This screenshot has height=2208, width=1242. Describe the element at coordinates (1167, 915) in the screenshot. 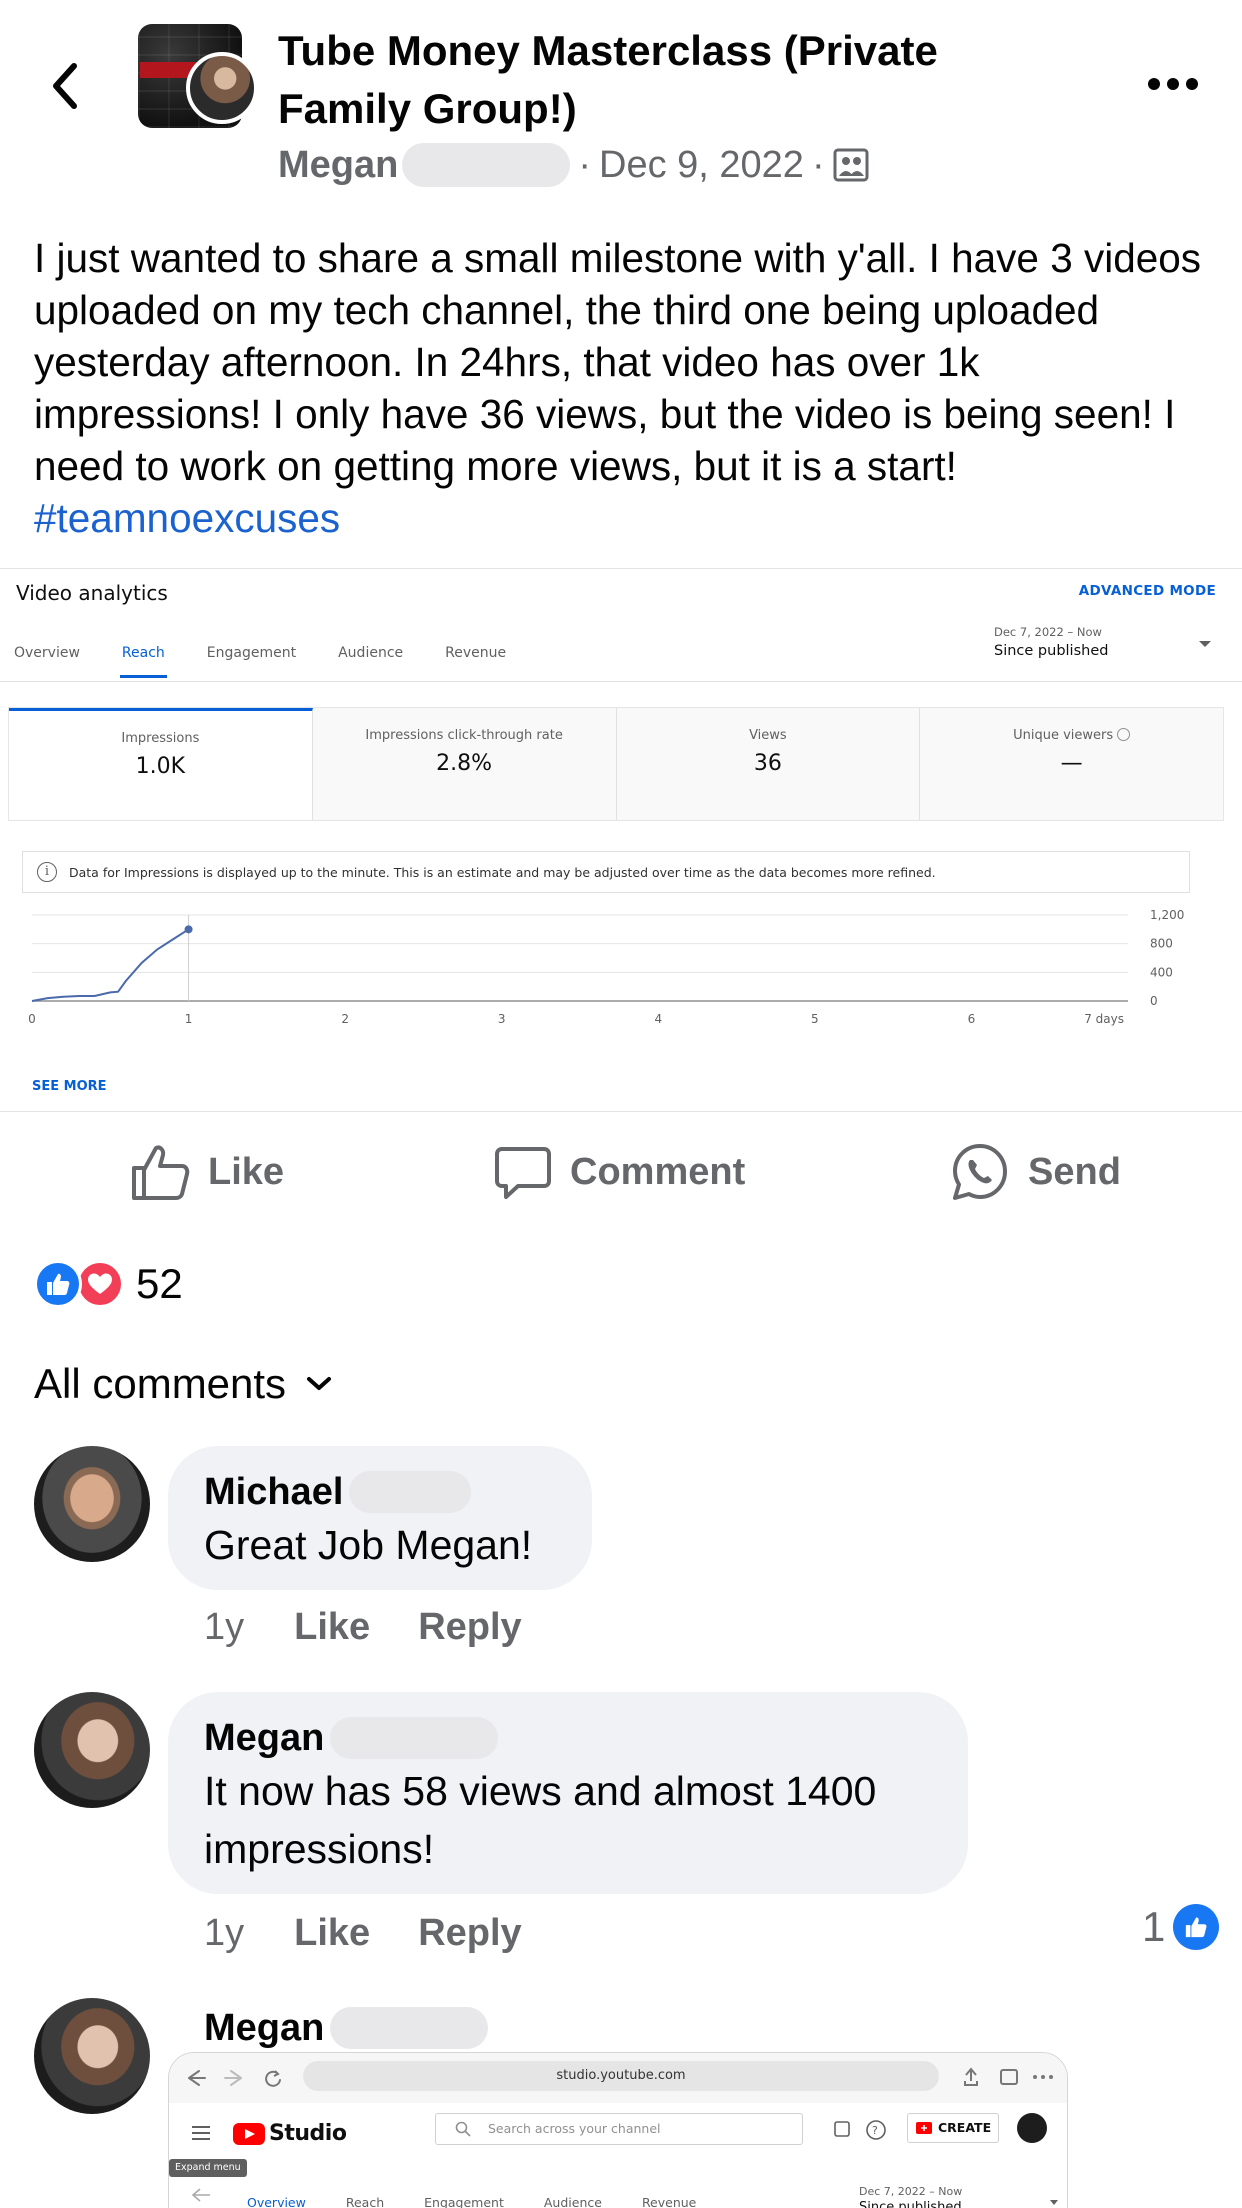

I see `y-tick-label: 1,200` at that location.